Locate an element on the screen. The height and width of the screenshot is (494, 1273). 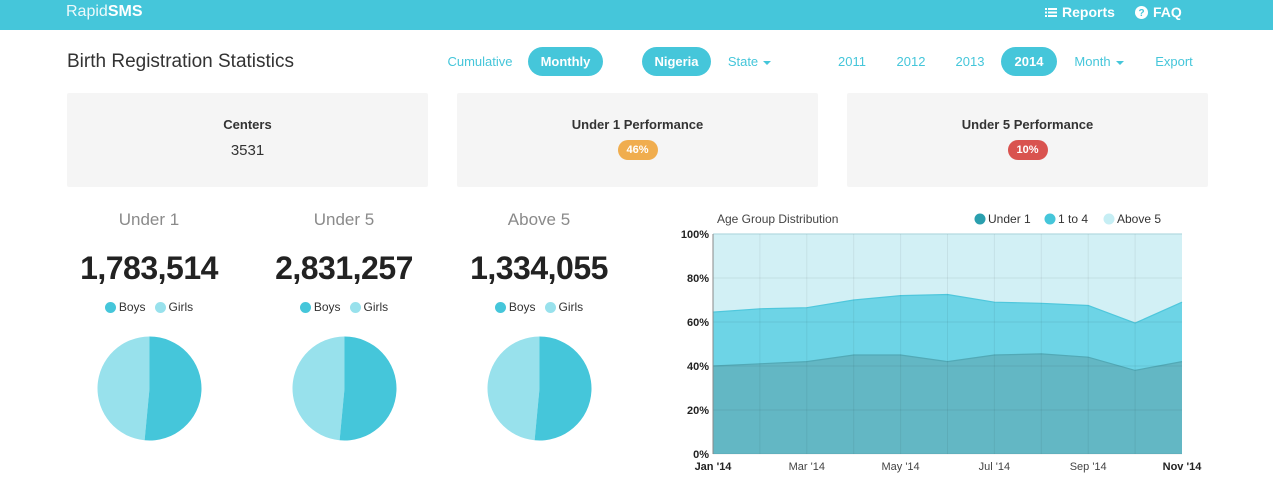
legend-item-1-to-4: 1 to 4 is located at coordinates (1066, 219).